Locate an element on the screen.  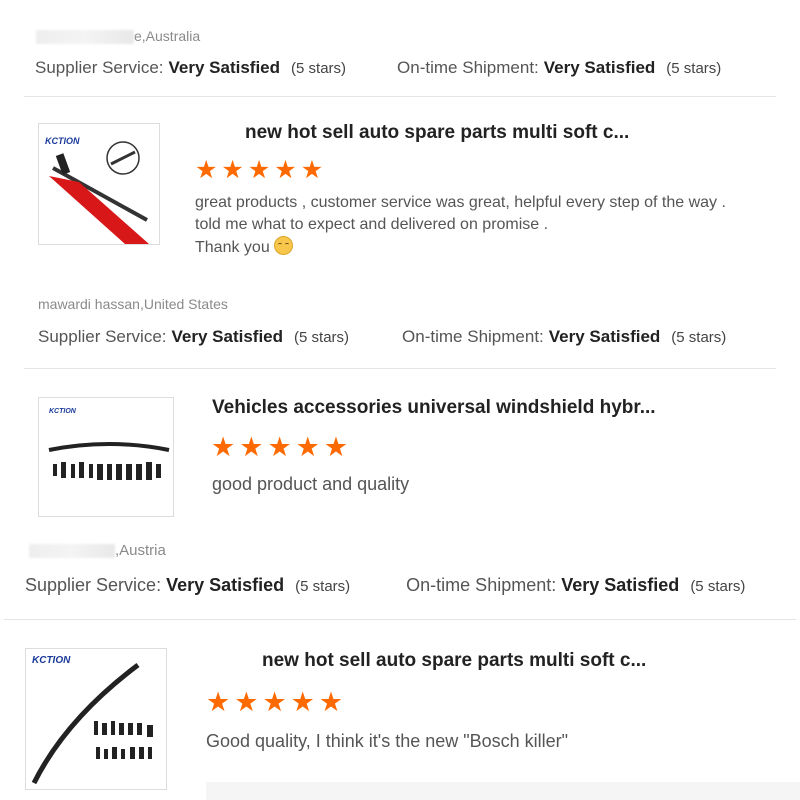
reply-box-edge is located at coordinates (503, 791).